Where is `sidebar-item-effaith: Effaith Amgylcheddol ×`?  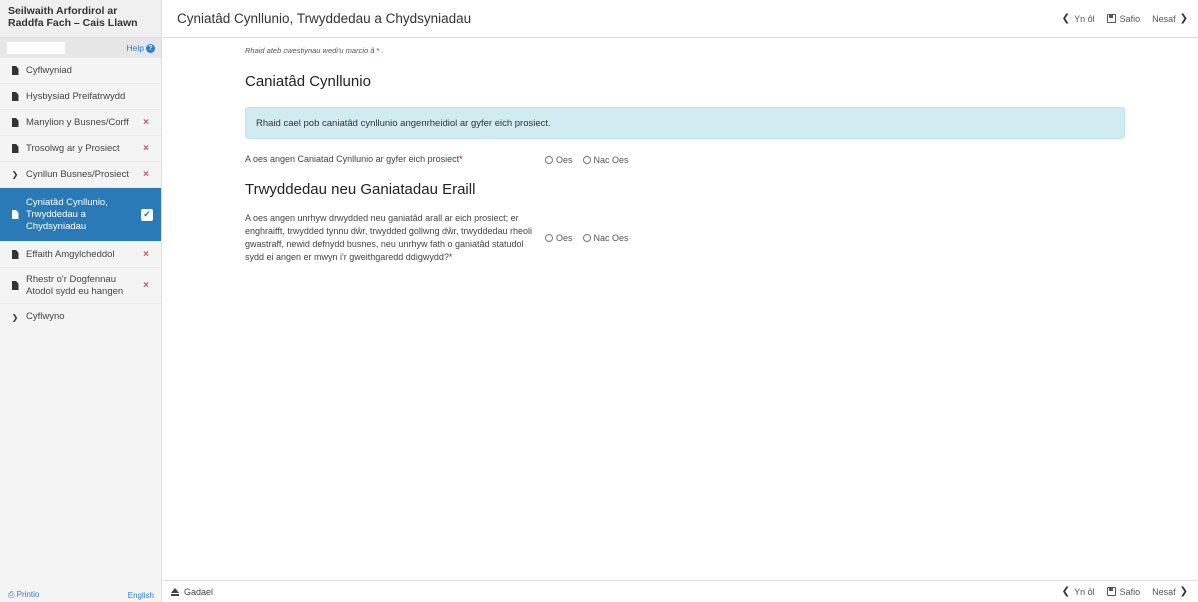 sidebar-item-effaith: Effaith Amgylcheddol × is located at coordinates (80, 255).